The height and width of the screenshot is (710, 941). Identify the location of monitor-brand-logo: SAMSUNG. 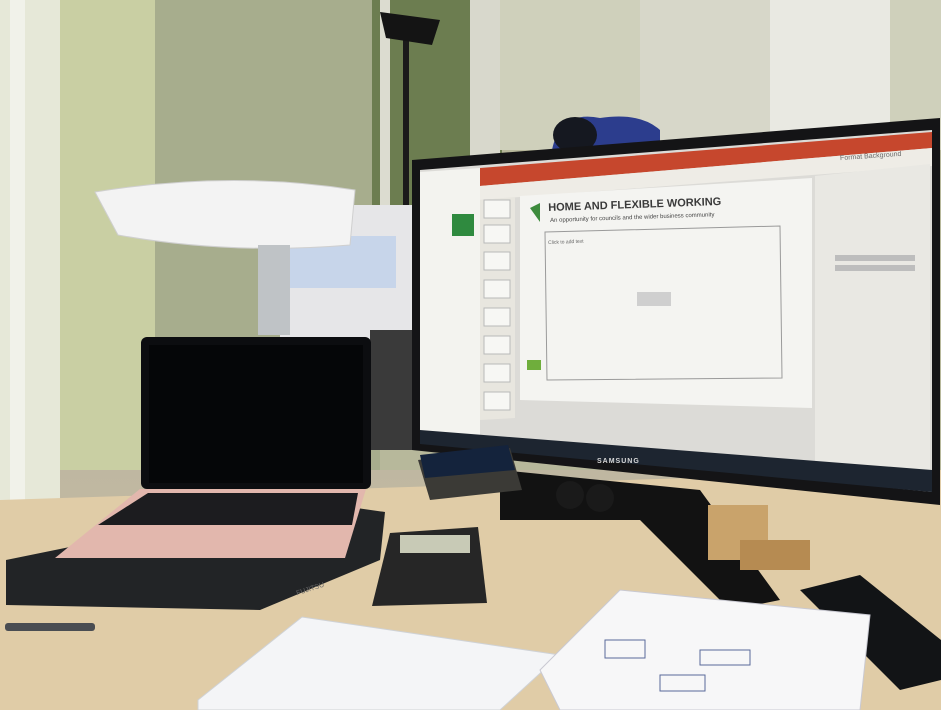
(618, 461).